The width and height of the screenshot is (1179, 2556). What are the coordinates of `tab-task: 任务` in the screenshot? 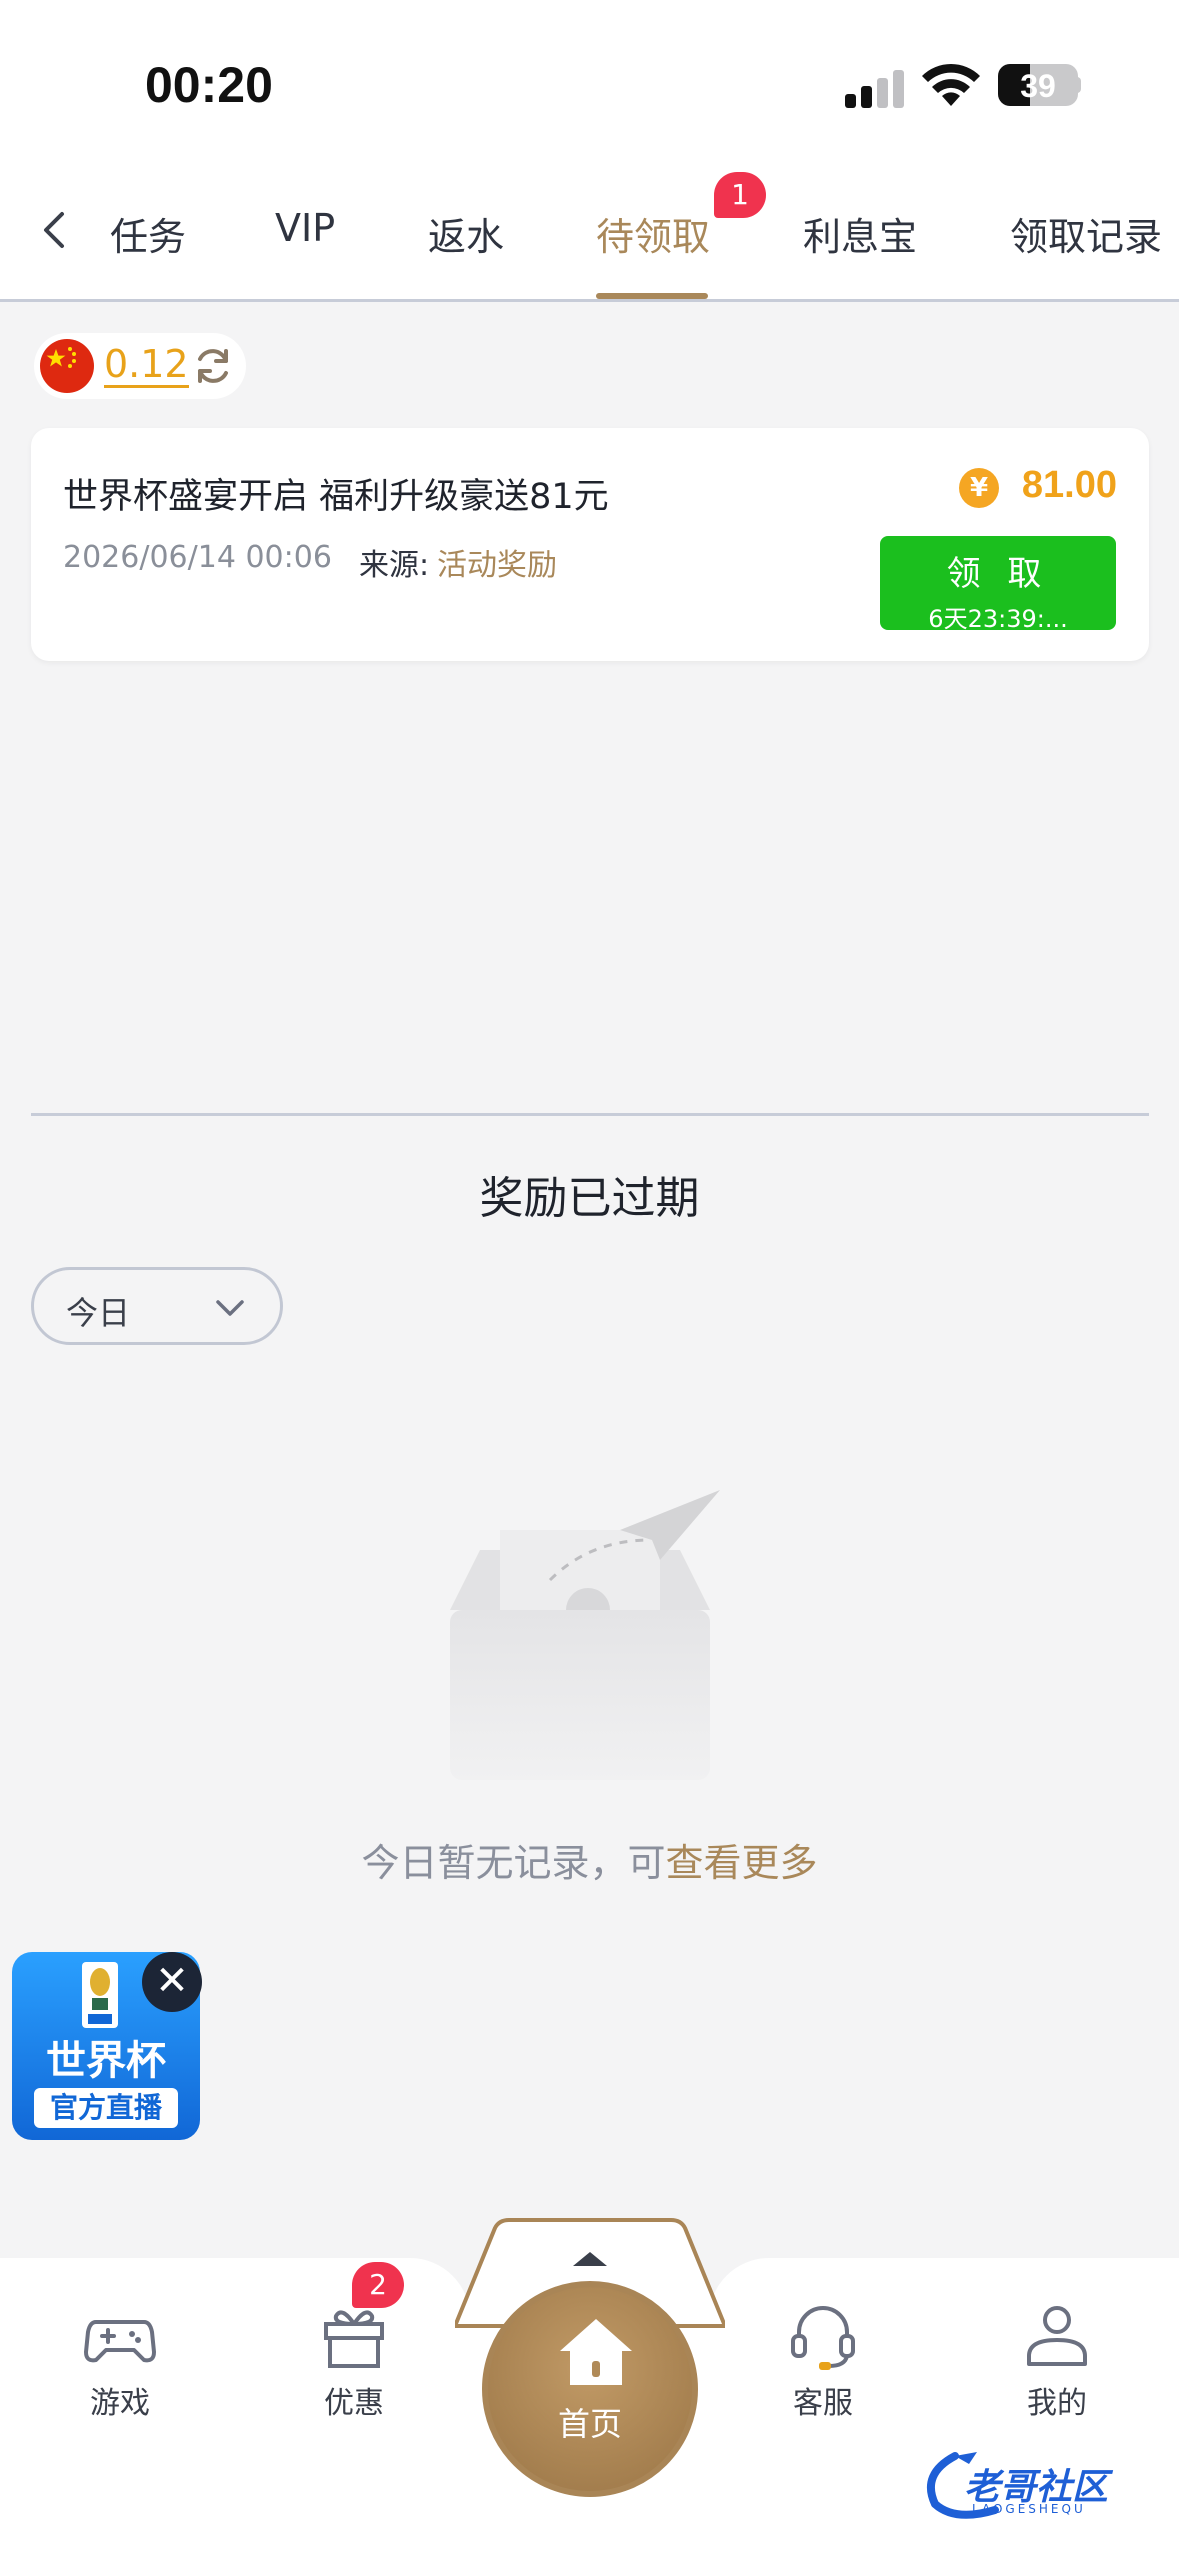 It's located at (148, 233).